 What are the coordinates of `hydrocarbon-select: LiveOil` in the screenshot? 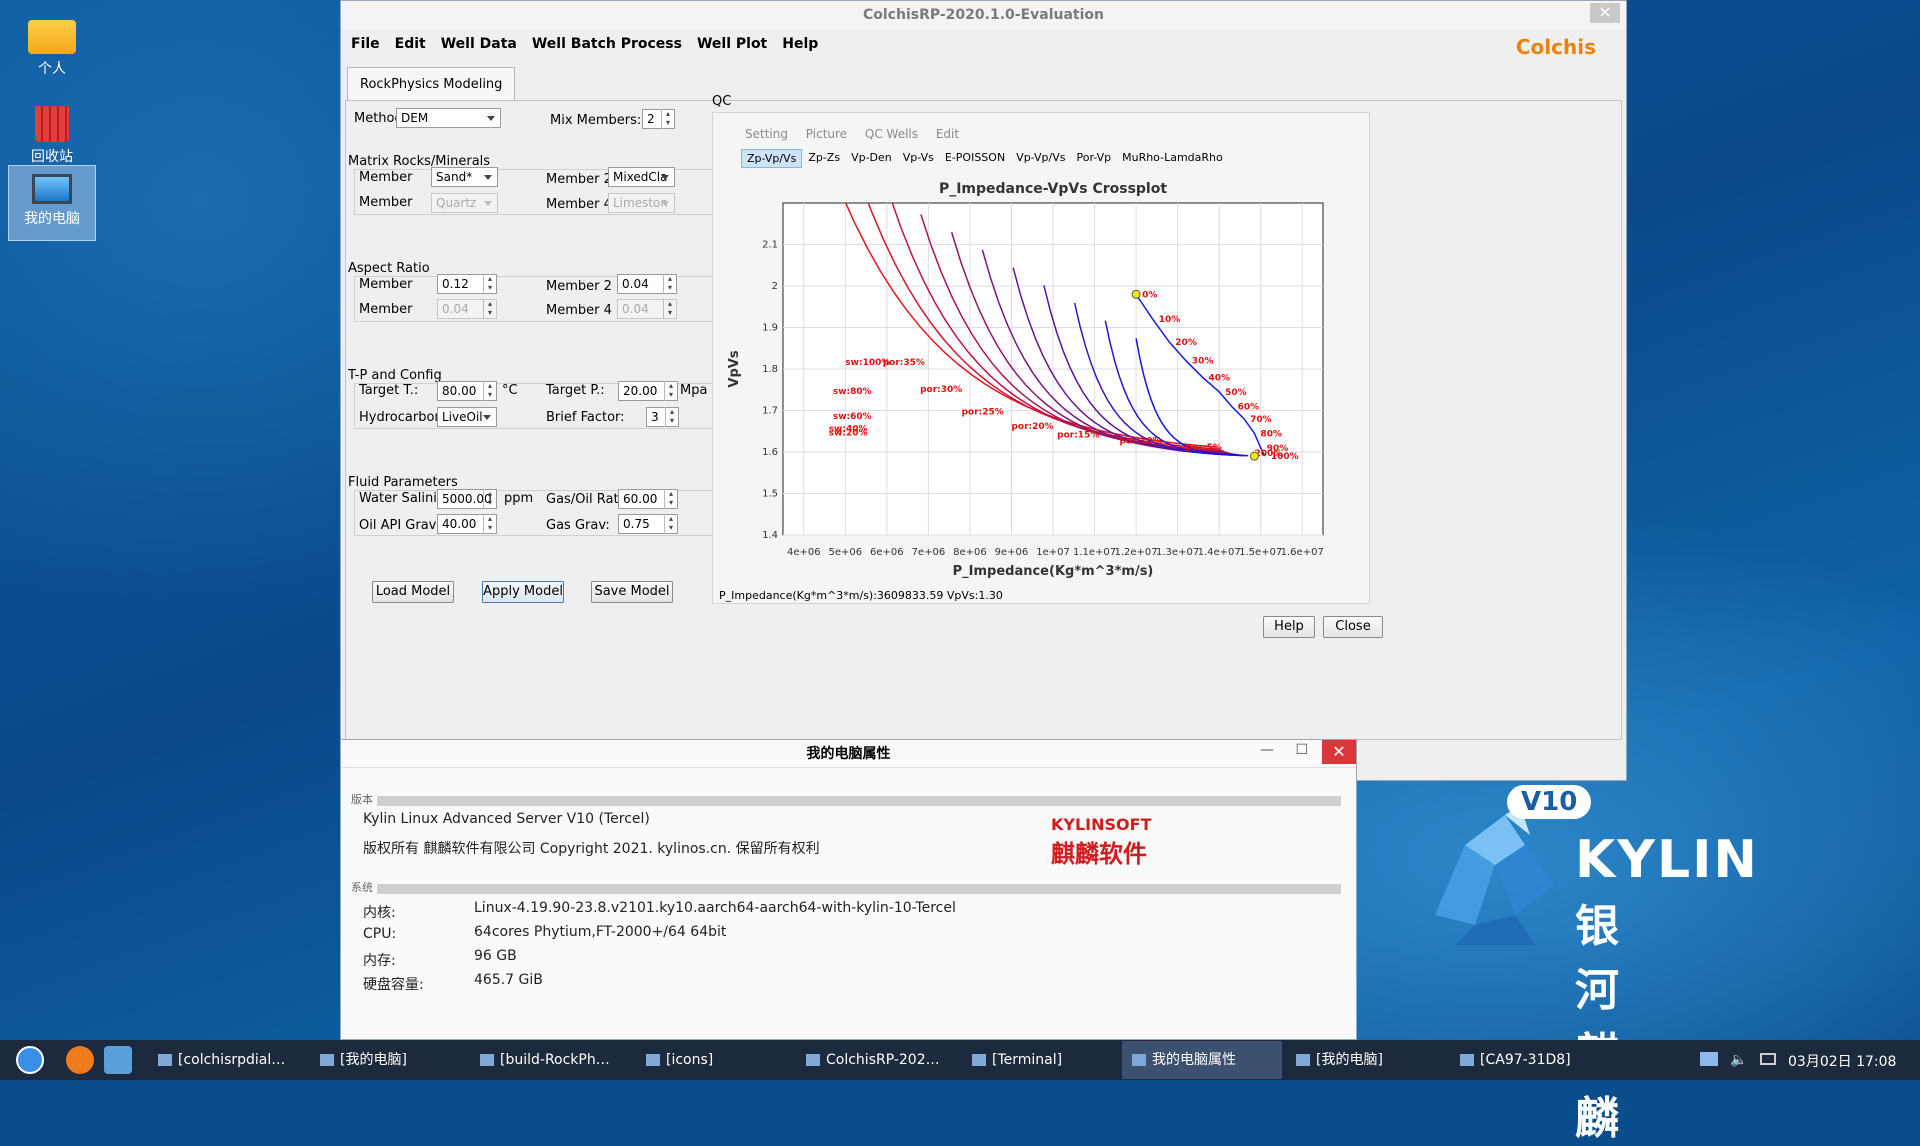 It's located at (467, 417).